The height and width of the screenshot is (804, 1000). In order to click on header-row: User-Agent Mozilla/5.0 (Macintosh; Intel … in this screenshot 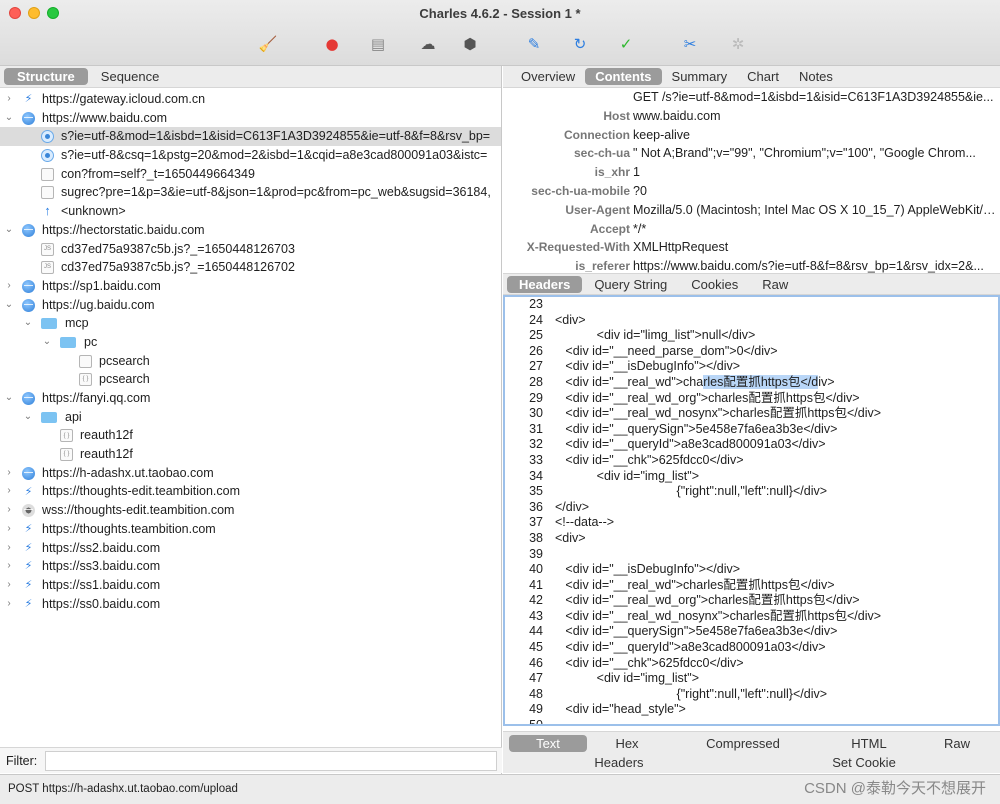, I will do `click(751, 210)`.